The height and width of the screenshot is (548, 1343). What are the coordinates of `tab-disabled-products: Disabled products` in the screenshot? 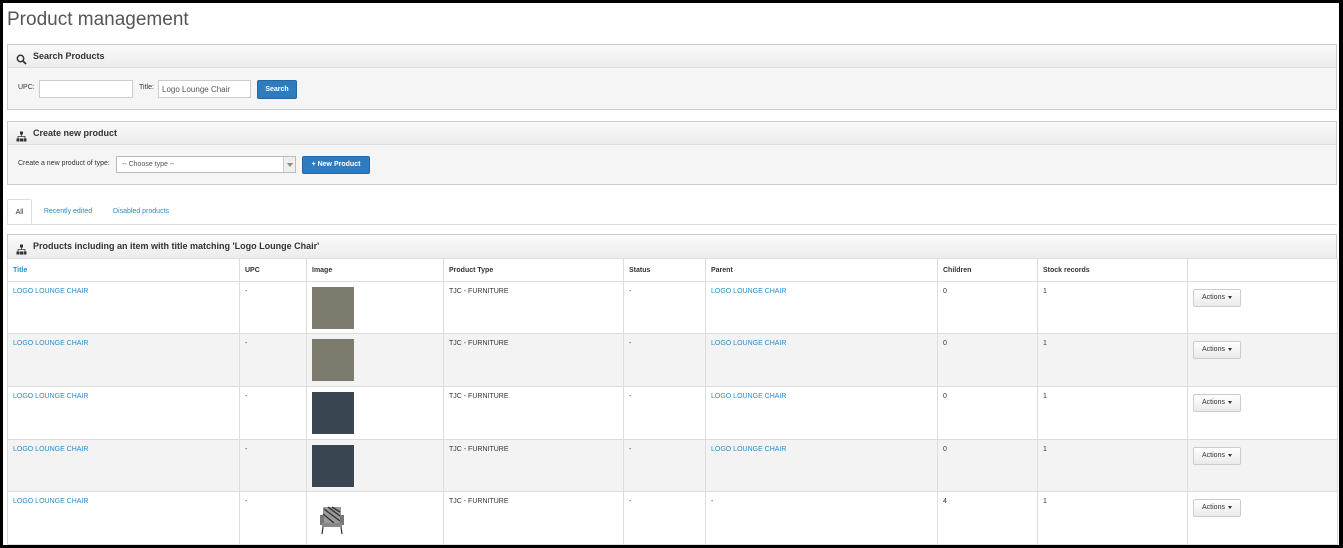 It's located at (141, 211).